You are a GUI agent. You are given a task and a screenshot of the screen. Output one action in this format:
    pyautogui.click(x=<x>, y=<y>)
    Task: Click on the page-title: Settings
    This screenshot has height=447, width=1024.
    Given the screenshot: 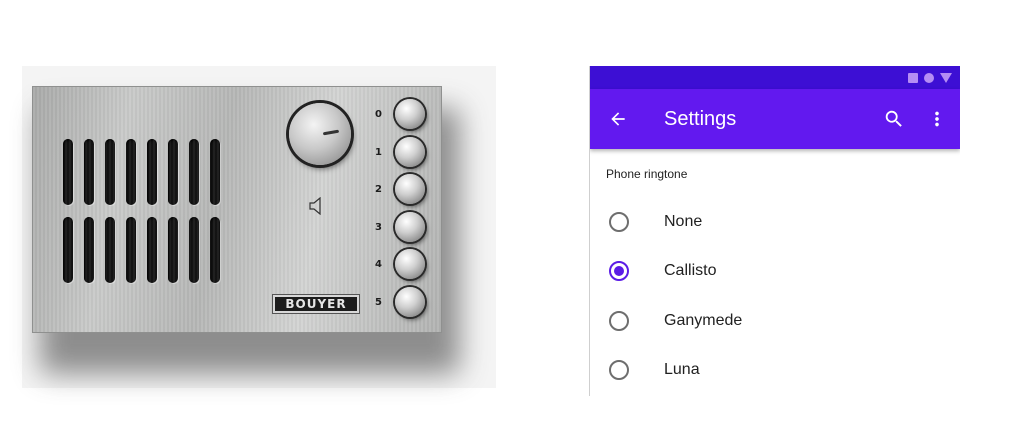 What is the action you would take?
    pyautogui.click(x=700, y=118)
    